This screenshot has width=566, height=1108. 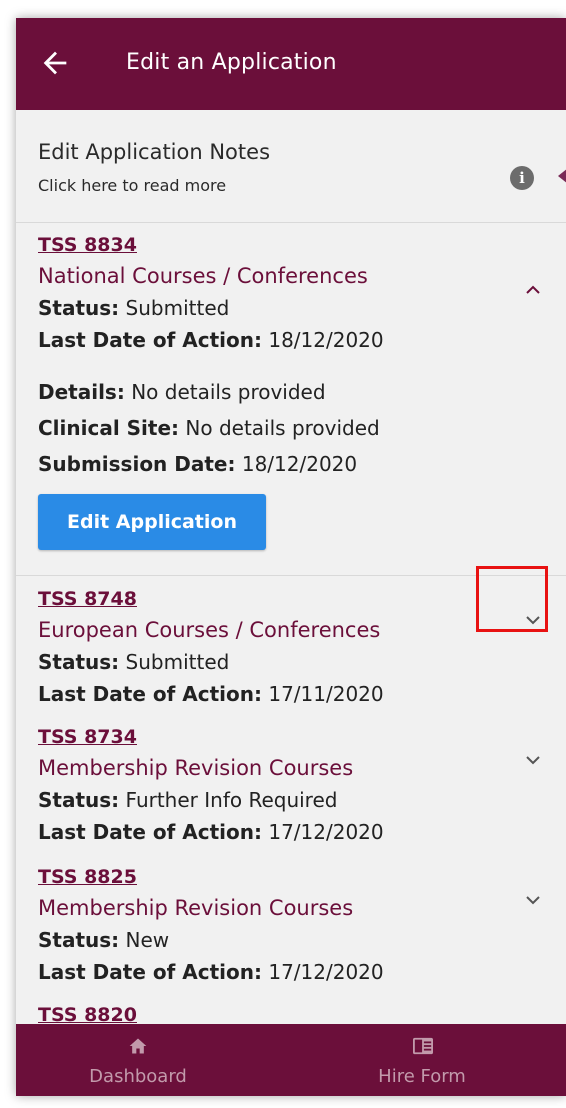 I want to click on highlight-box, so click(x=512, y=599).